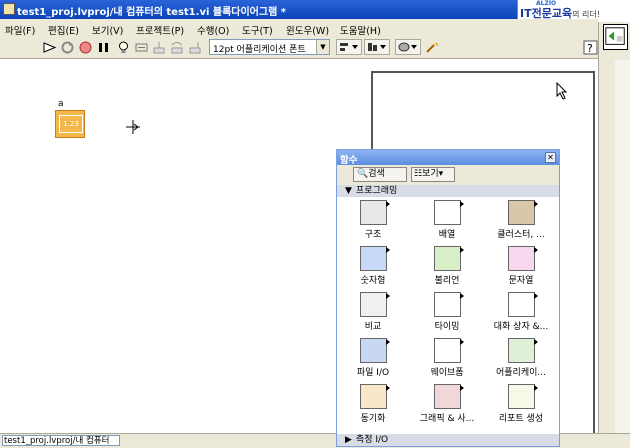 The width and height of the screenshot is (630, 448). I want to click on menu-operate: 수행(O), so click(213, 30).